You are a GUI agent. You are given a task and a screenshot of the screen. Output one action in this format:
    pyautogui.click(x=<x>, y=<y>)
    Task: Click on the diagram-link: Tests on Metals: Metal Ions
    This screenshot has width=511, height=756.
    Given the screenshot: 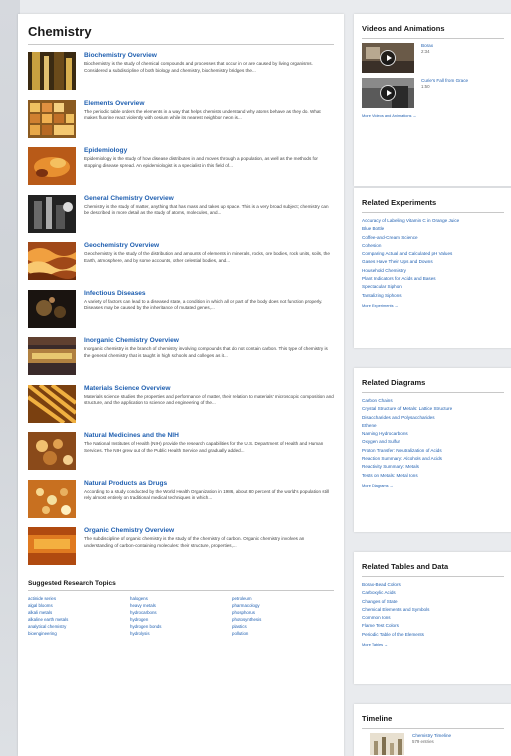 What is the action you would take?
    pyautogui.click(x=433, y=476)
    